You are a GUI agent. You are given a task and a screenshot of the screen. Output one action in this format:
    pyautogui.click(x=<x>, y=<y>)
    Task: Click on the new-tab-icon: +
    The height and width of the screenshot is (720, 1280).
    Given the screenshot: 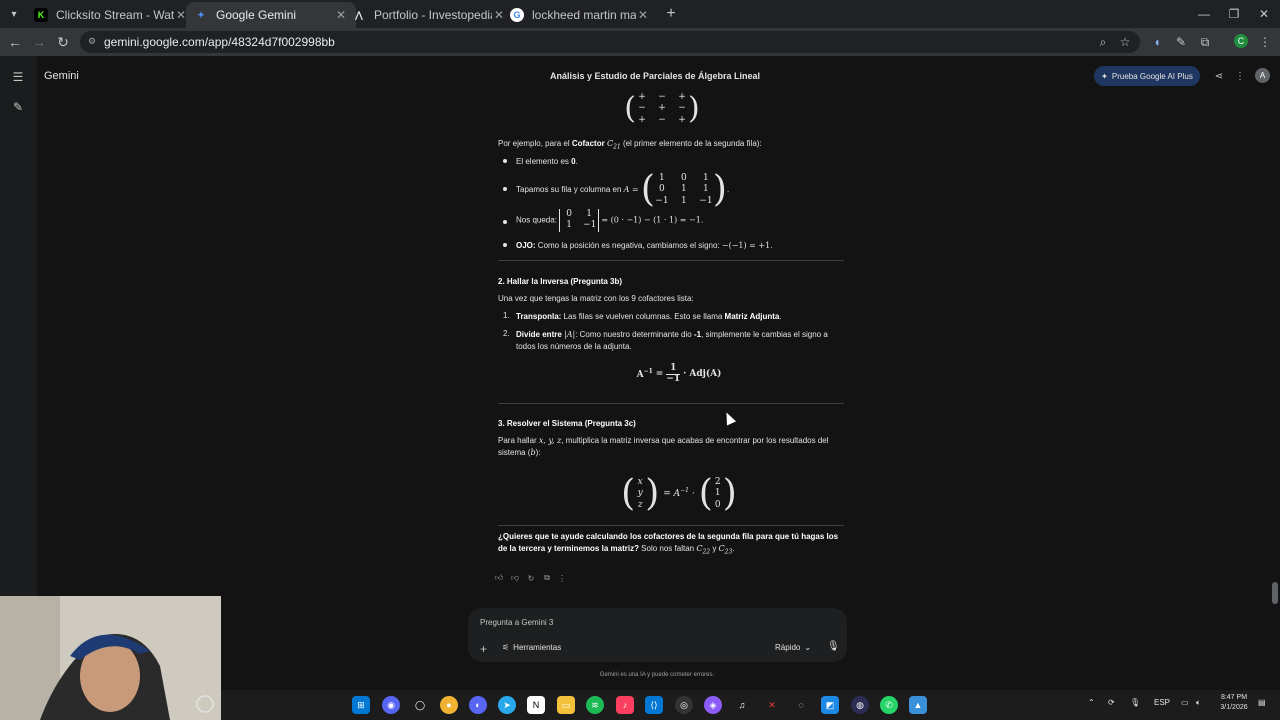 What is the action you would take?
    pyautogui.click(x=671, y=14)
    